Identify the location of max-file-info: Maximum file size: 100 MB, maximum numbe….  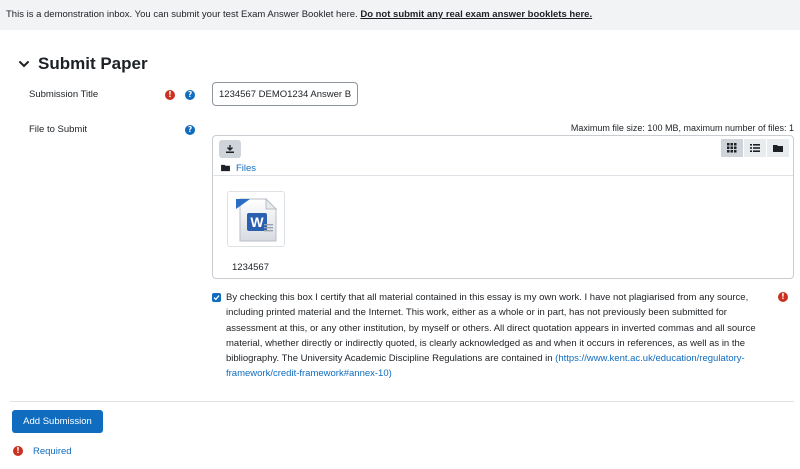
(682, 128).